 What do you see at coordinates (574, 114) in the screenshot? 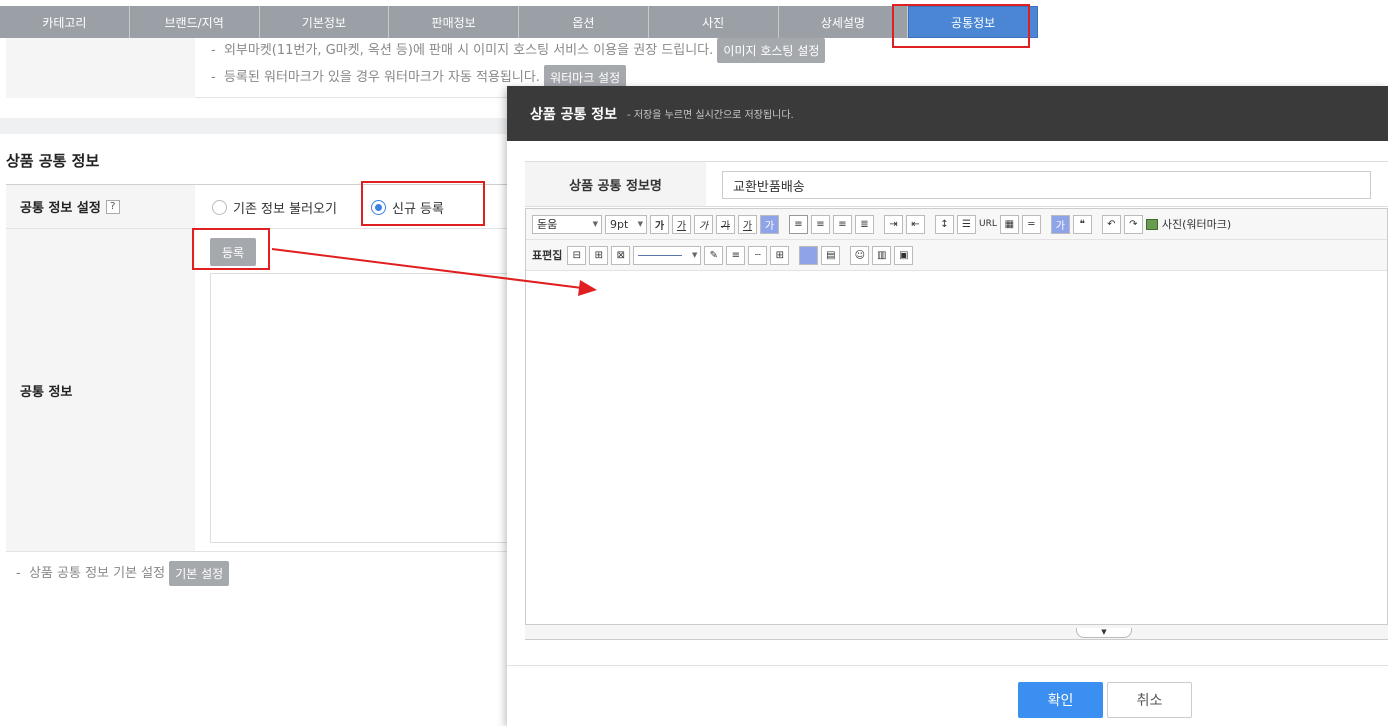
I see `modal-title: 상품 공통 정보` at bounding box center [574, 114].